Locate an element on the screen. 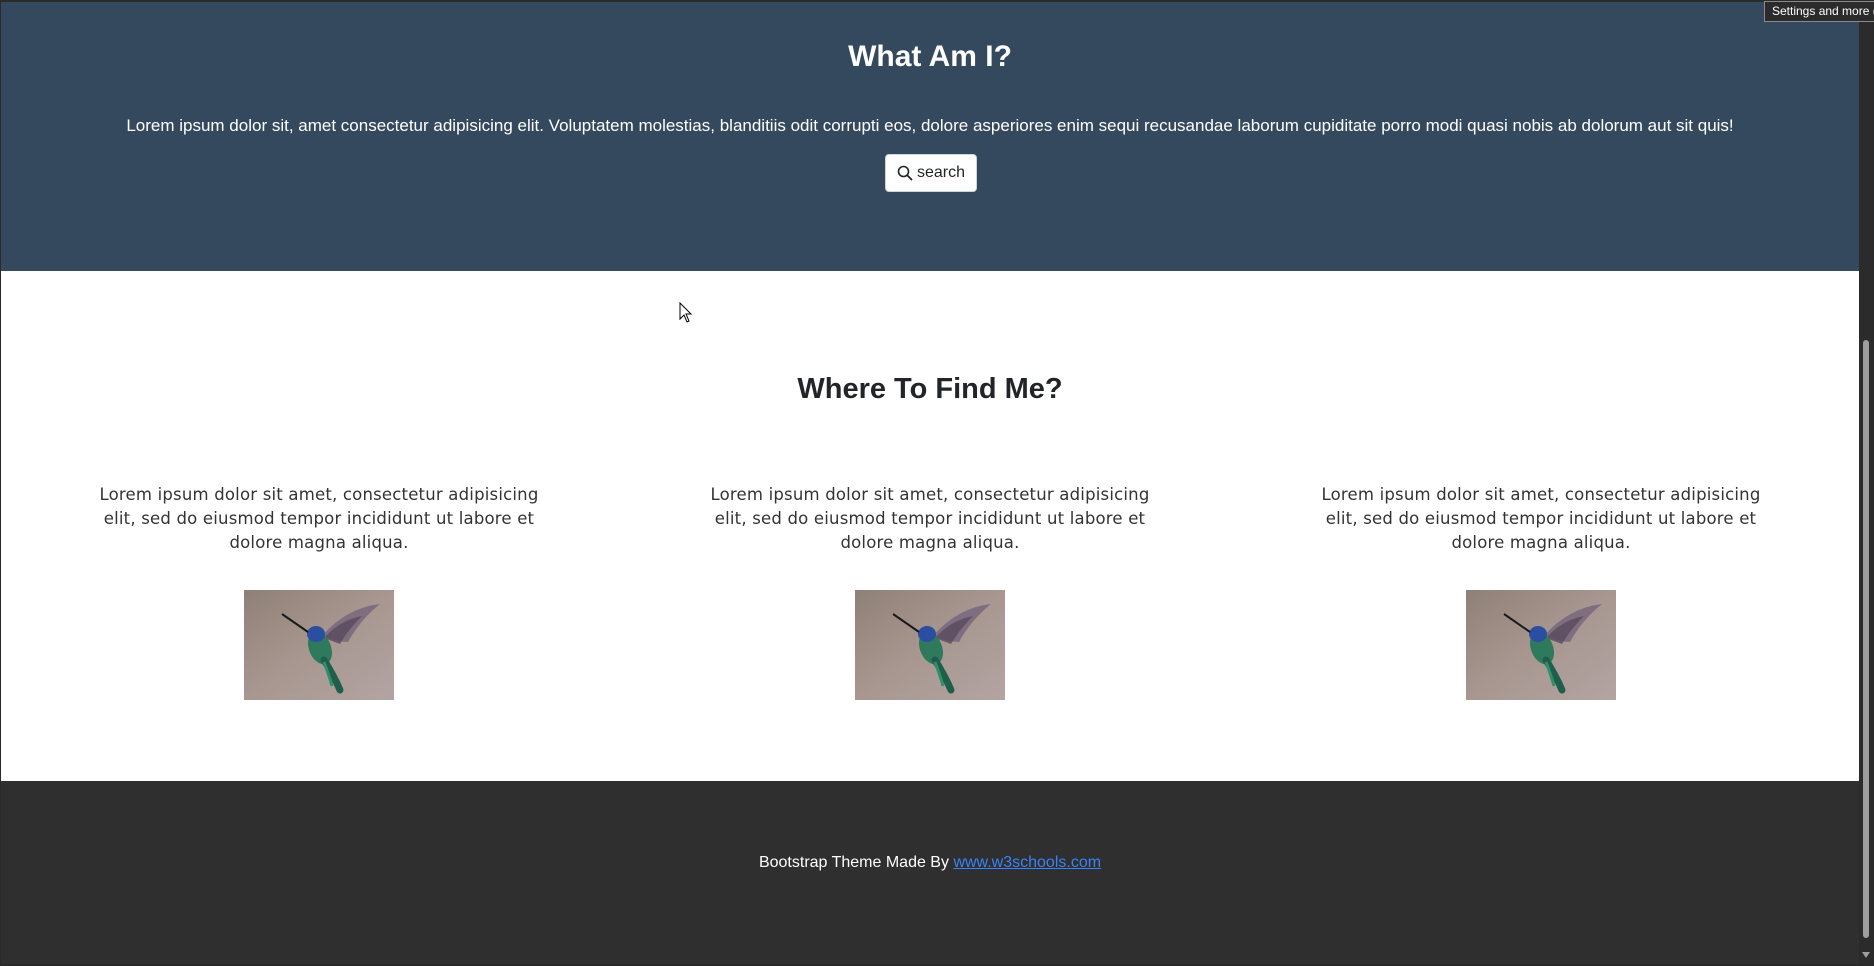 This screenshot has height=966, width=1874. vertical-scrollbar is located at coordinates (1866, 483).